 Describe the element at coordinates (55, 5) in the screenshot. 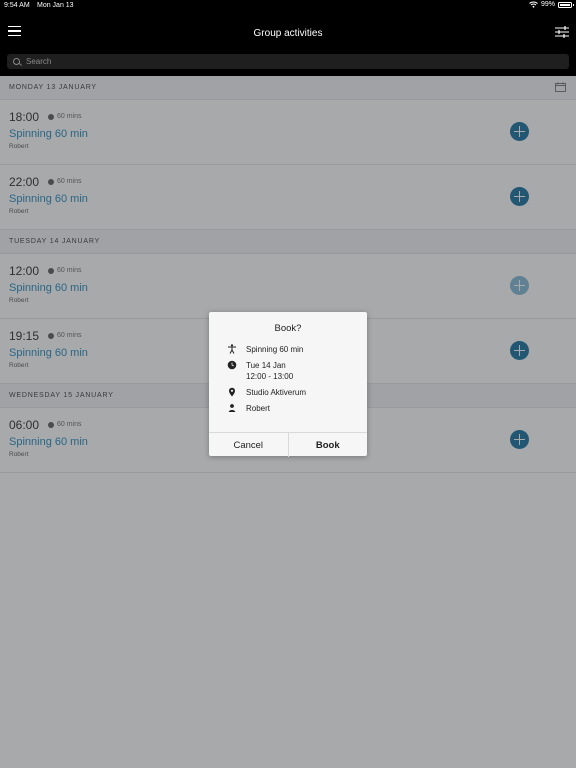

I see `status-date: Mon Jan 13` at that location.